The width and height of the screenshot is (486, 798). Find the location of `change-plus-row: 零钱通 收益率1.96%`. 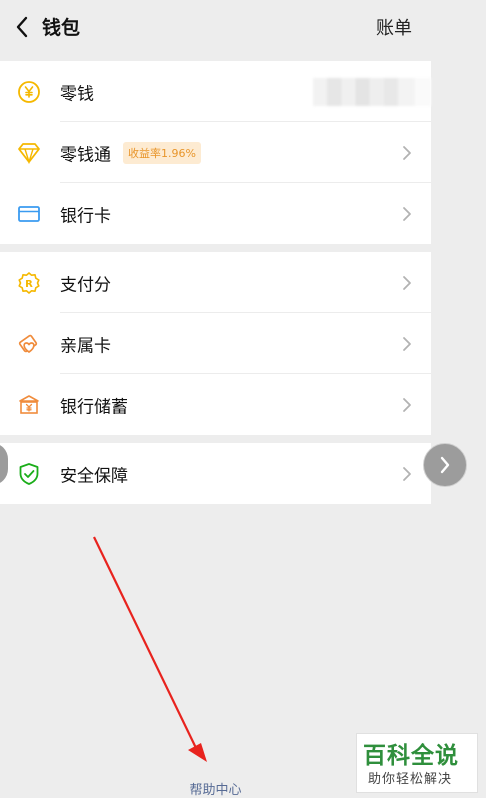

change-plus-row: 零钱通 收益率1.96% is located at coordinates (215, 152).